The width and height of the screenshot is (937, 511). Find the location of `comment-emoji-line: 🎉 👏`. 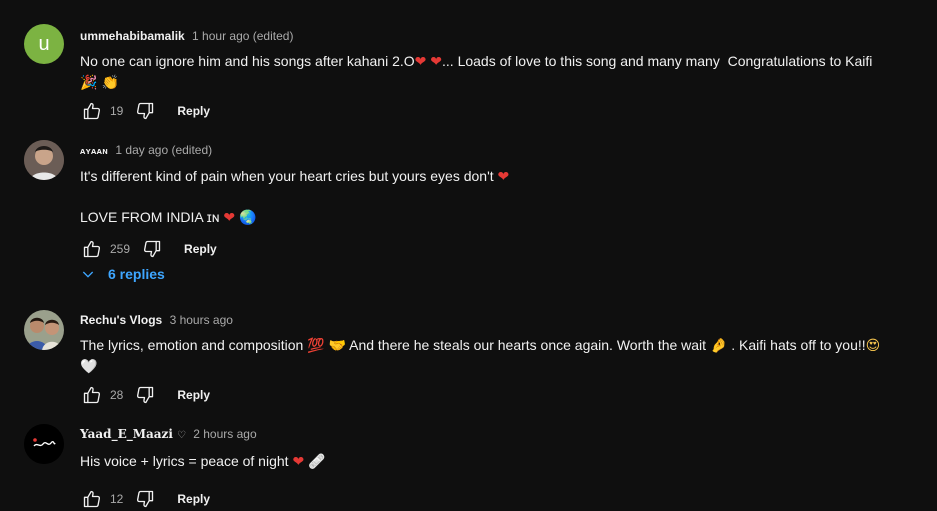

comment-emoji-line: 🎉 👏 is located at coordinates (100, 83).